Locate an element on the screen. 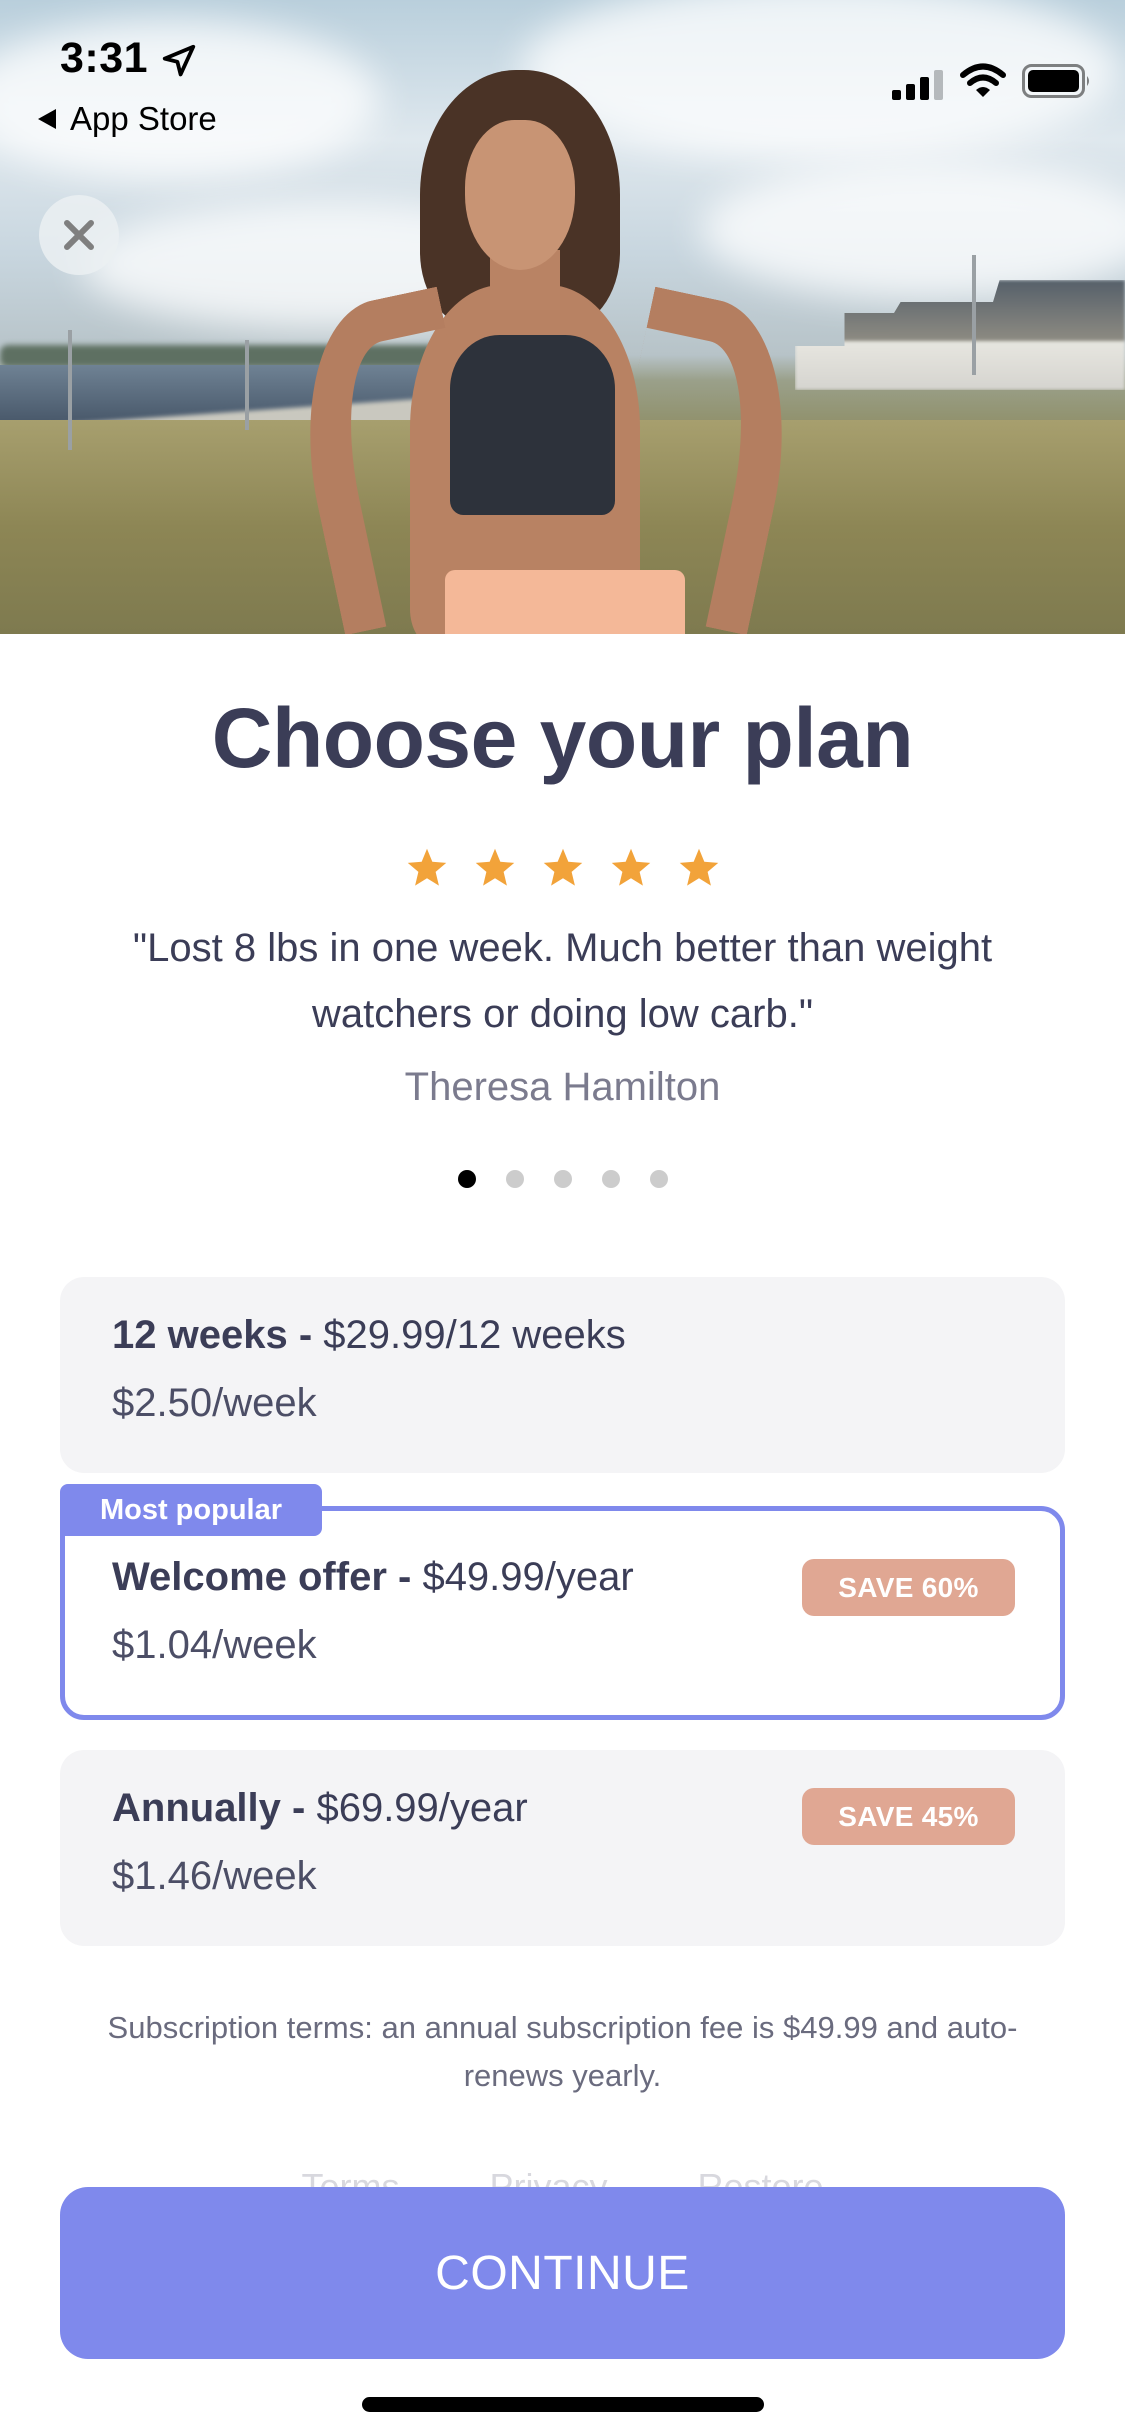  plan-title: Annually - $69.99/year is located at coordinates (320, 1808).